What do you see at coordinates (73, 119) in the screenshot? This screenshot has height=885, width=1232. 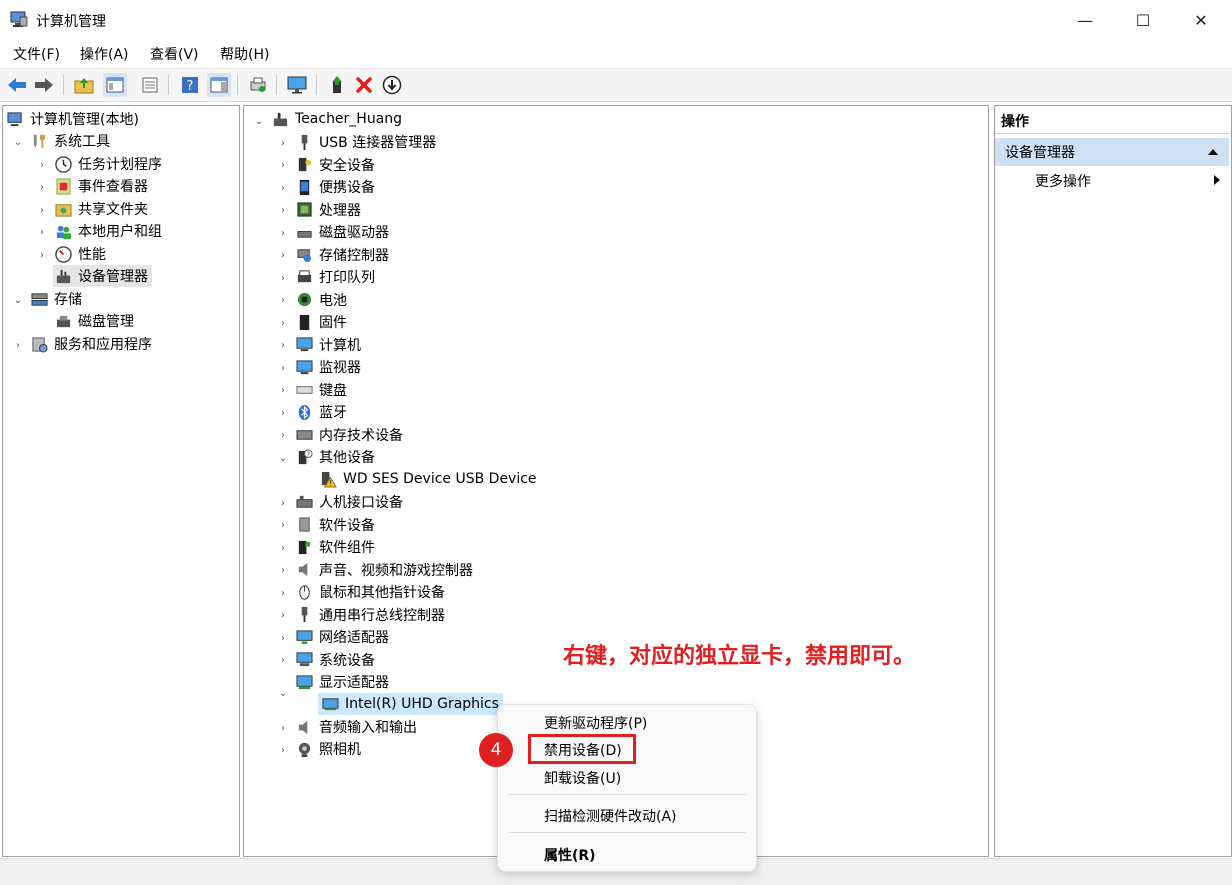 I see `tree-root: 计算机管理(本地)` at bounding box center [73, 119].